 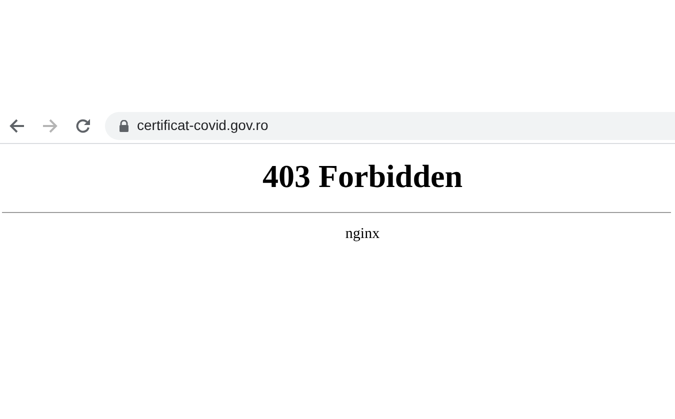 I want to click on reload-icon, so click(x=83, y=126).